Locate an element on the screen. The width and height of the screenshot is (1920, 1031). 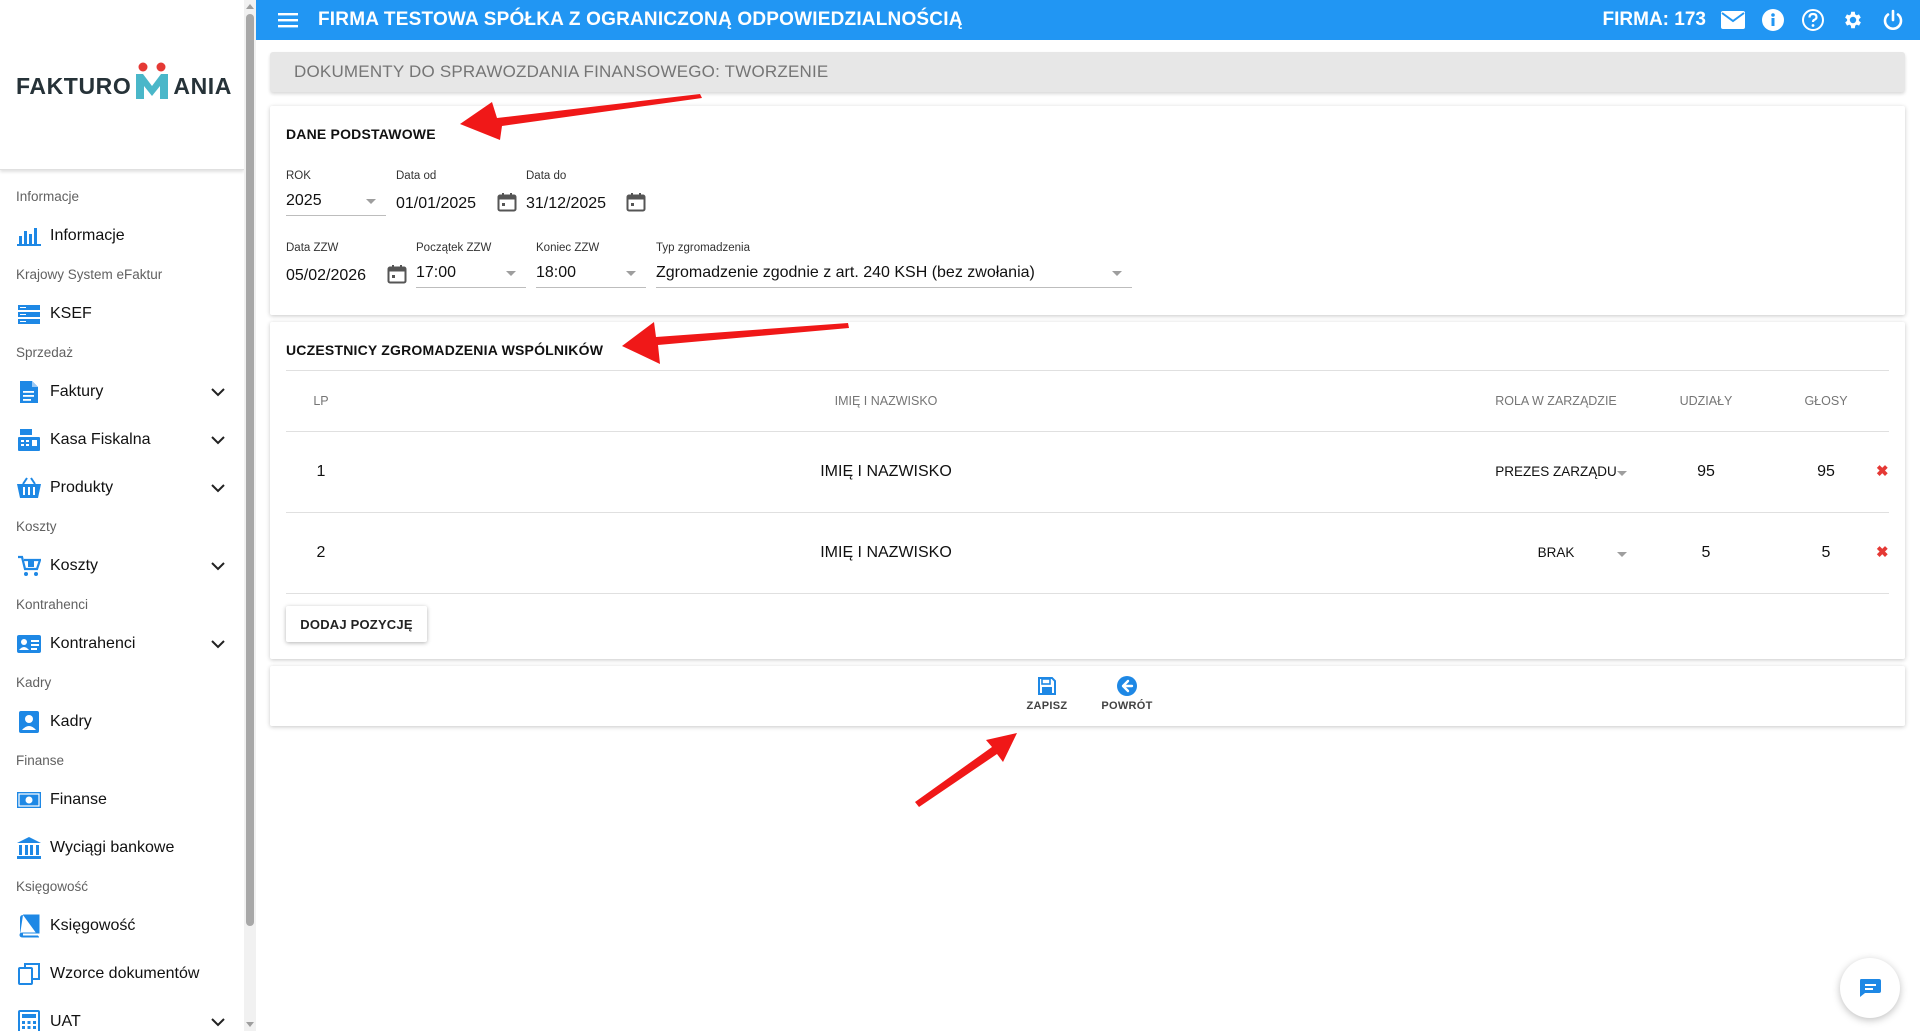
scroll-down-arrow-icon is located at coordinates (250, 1024).